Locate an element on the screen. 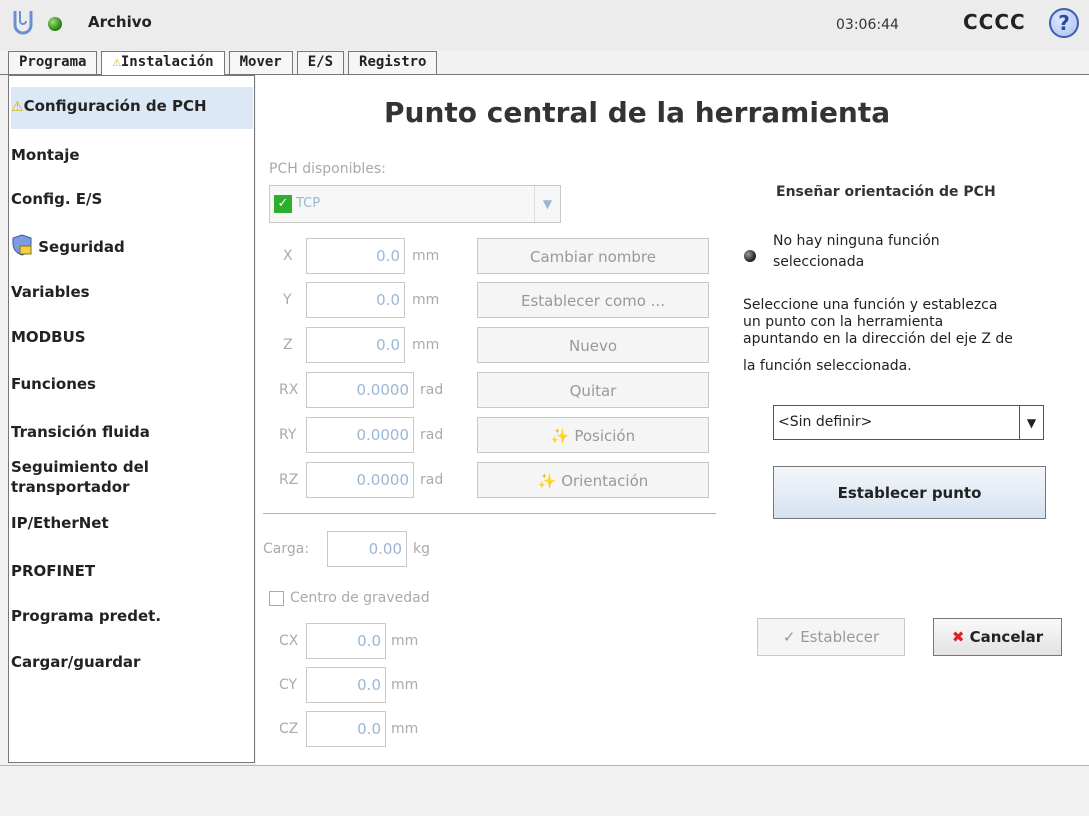  close-icon: ✖ is located at coordinates (958, 637).